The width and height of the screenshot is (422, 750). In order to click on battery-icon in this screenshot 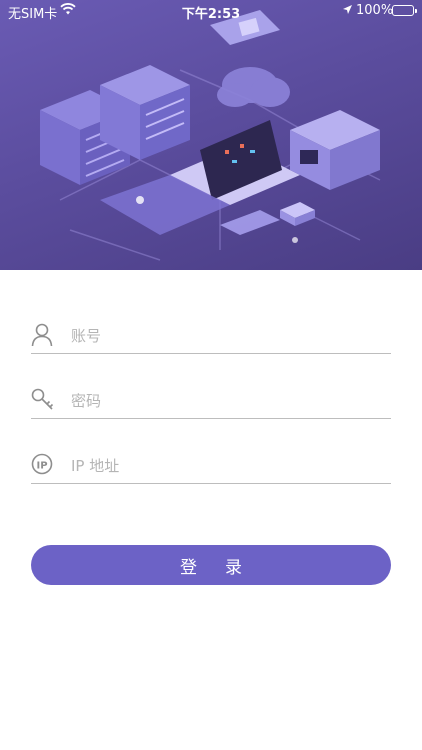, I will do `click(404, 10)`.